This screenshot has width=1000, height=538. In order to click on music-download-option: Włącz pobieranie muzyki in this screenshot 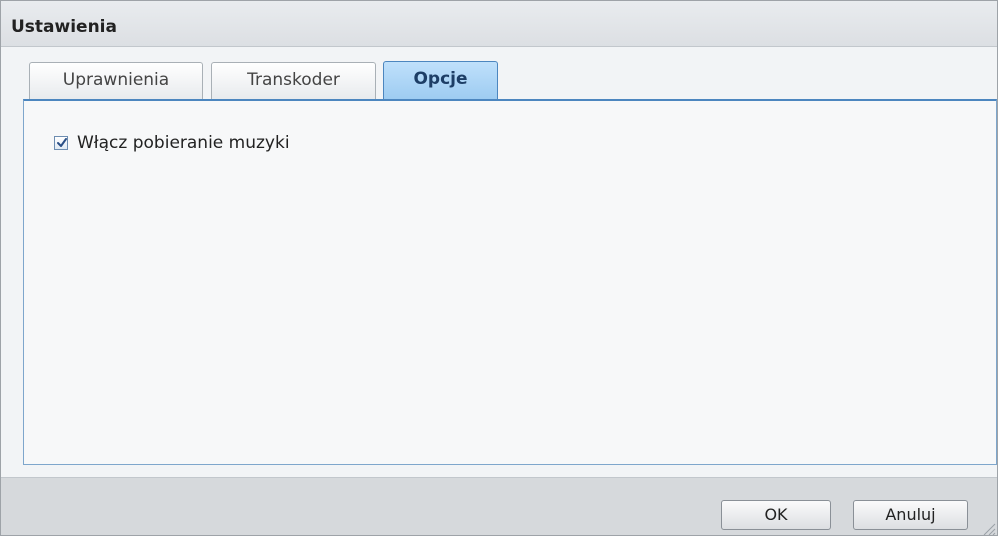, I will do `click(172, 143)`.